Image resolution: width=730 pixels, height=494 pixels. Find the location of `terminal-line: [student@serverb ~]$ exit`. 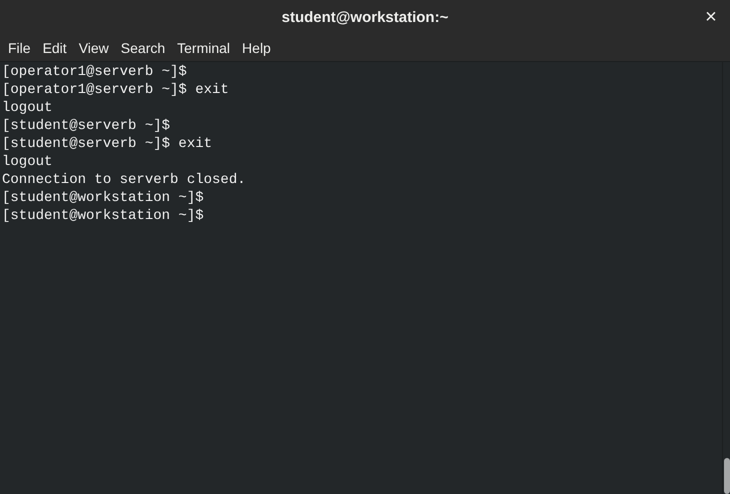

terminal-line: [student@serverb ~]$ exit is located at coordinates (106, 144).